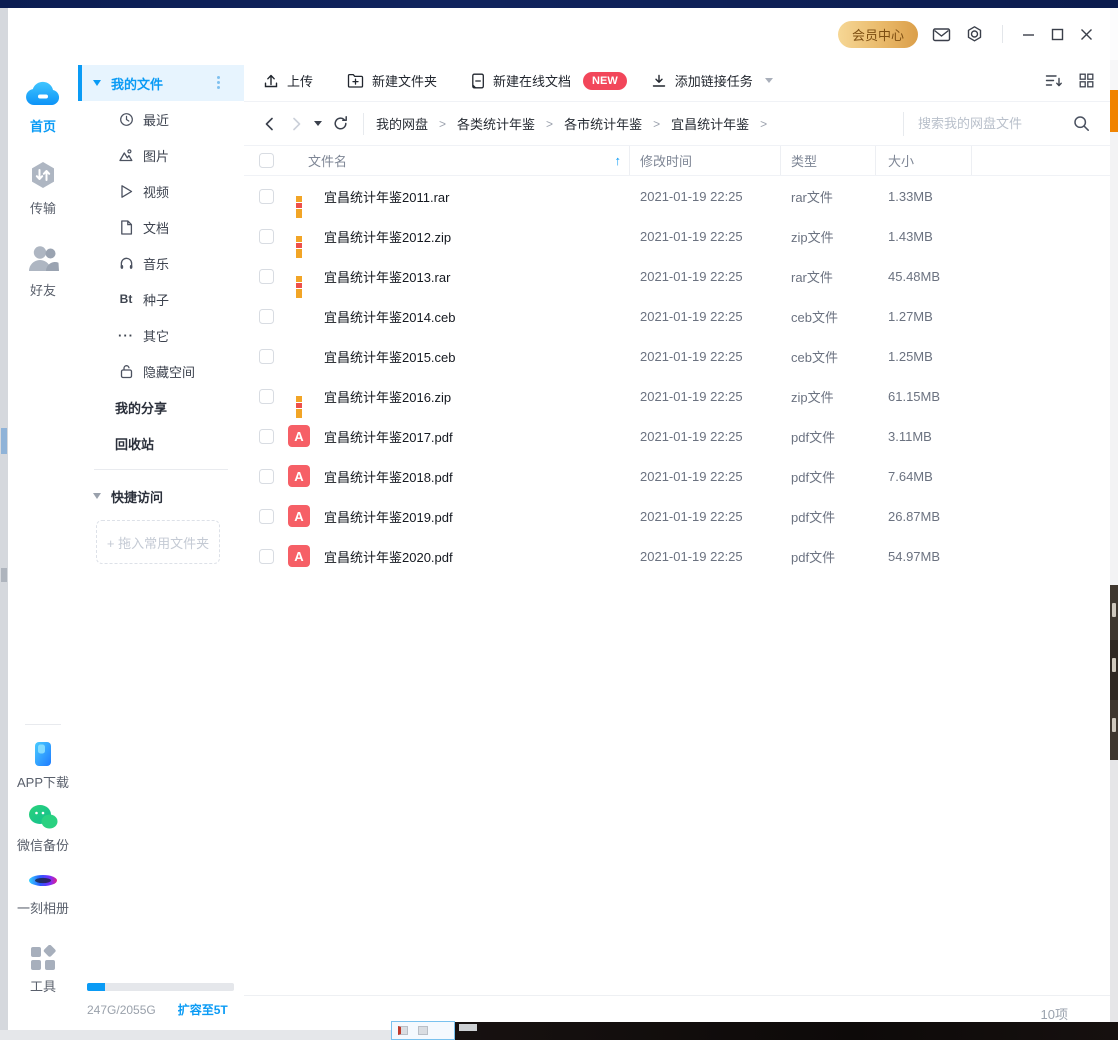 Image resolution: width=1118 pixels, height=1040 pixels. Describe the element at coordinates (392, 80) in the screenshot. I see `new-folder-button: 新建文件夹` at that location.